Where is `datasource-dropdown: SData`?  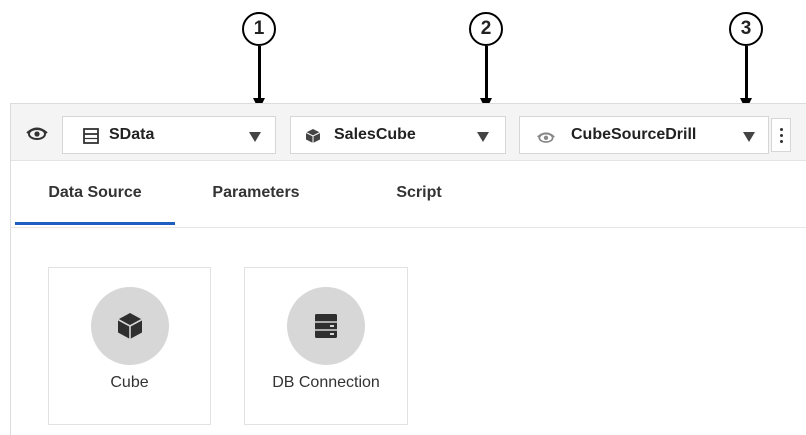
datasource-dropdown: SData is located at coordinates (169, 135).